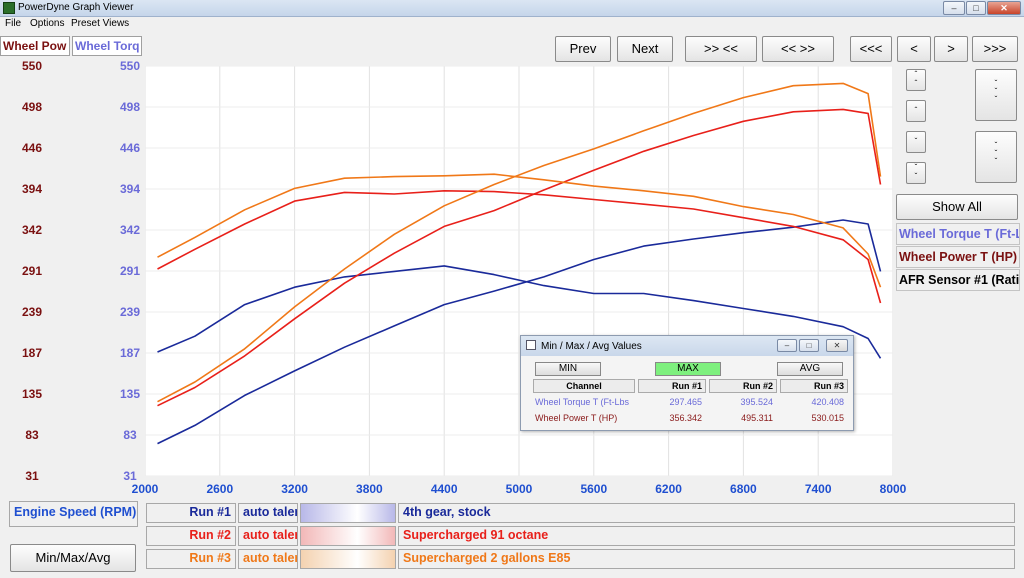 Image resolution: width=1024 pixels, height=578 pixels. Describe the element at coordinates (951, 49) in the screenshot. I see `scroll-right-button: >` at that location.